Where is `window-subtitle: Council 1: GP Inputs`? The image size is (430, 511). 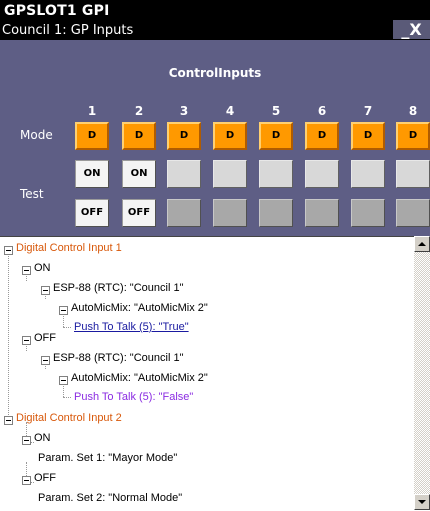
window-subtitle: Council 1: GP Inputs is located at coordinates (68, 30).